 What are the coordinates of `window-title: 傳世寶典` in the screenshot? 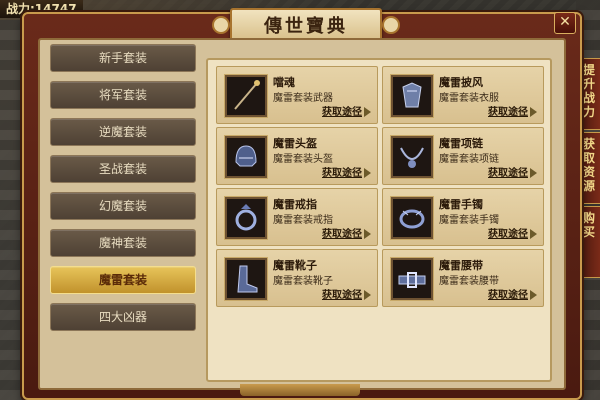 It's located at (306, 25).